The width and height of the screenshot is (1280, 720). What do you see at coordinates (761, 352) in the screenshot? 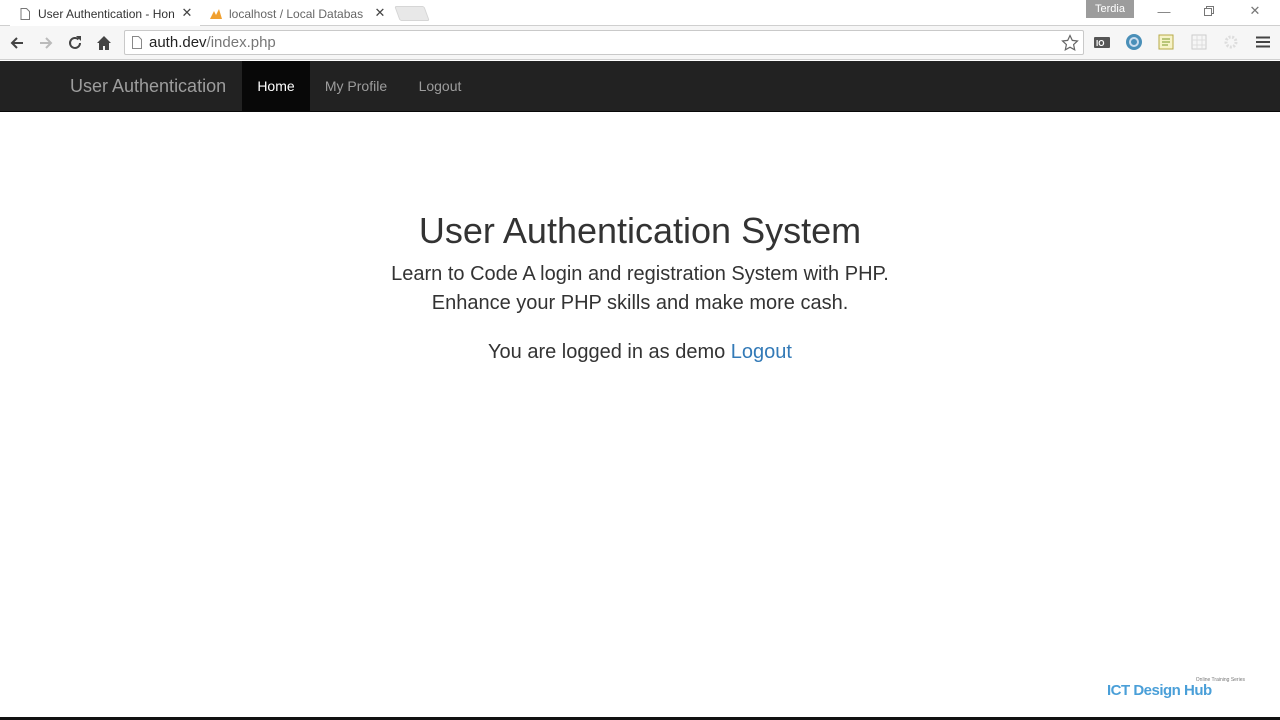
I see `logout-link: Logout` at bounding box center [761, 352].